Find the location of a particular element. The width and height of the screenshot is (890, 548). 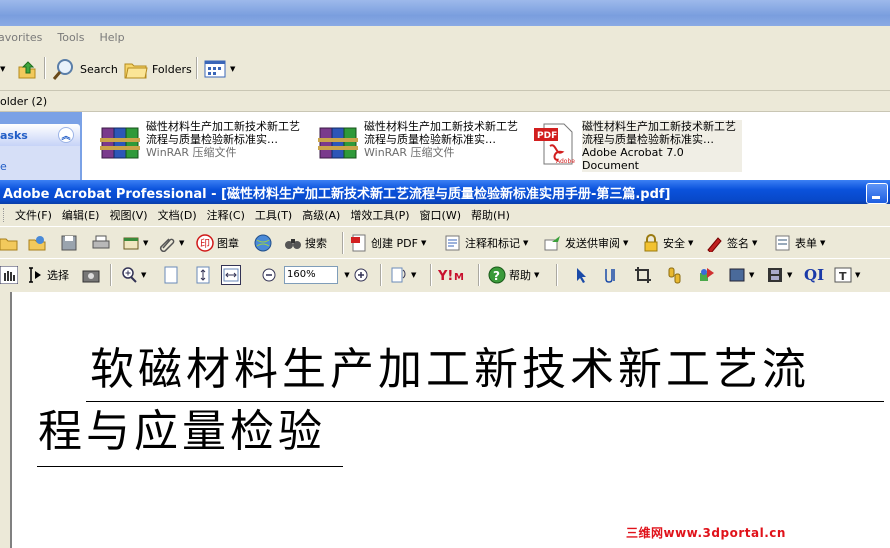

pdf-icon: PDF Adobe is located at coordinates (554, 144).